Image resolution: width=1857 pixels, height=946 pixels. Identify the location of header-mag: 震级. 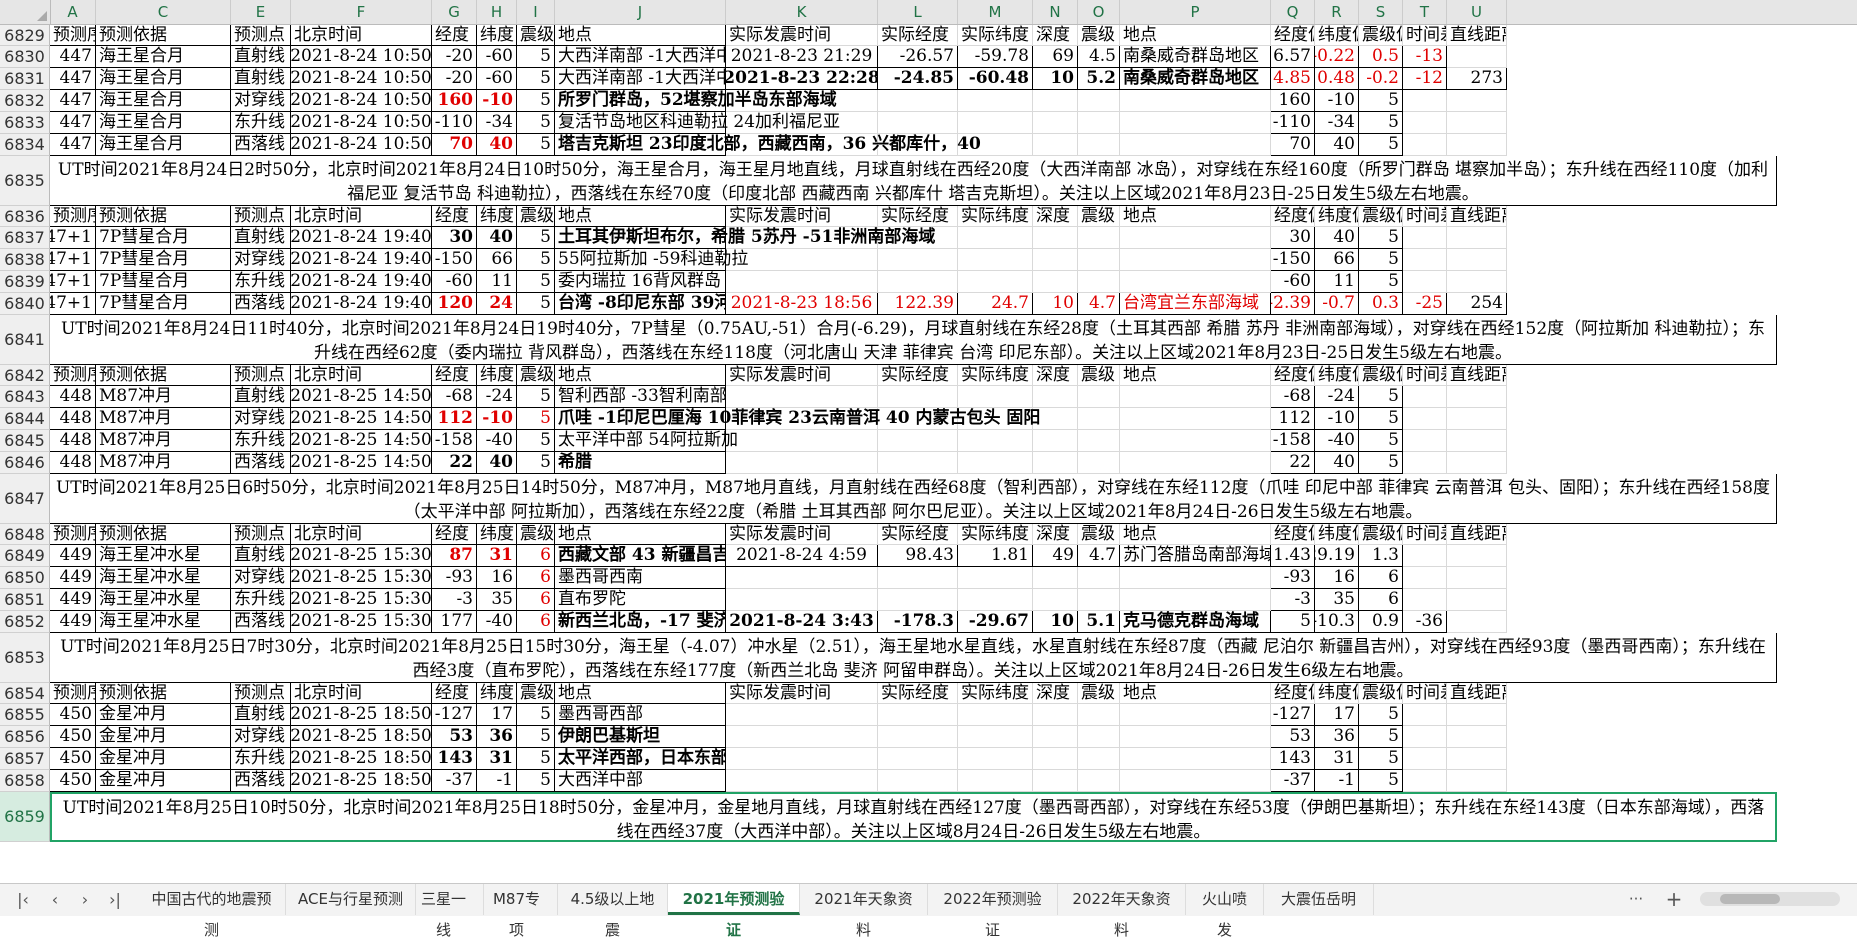
(536, 375).